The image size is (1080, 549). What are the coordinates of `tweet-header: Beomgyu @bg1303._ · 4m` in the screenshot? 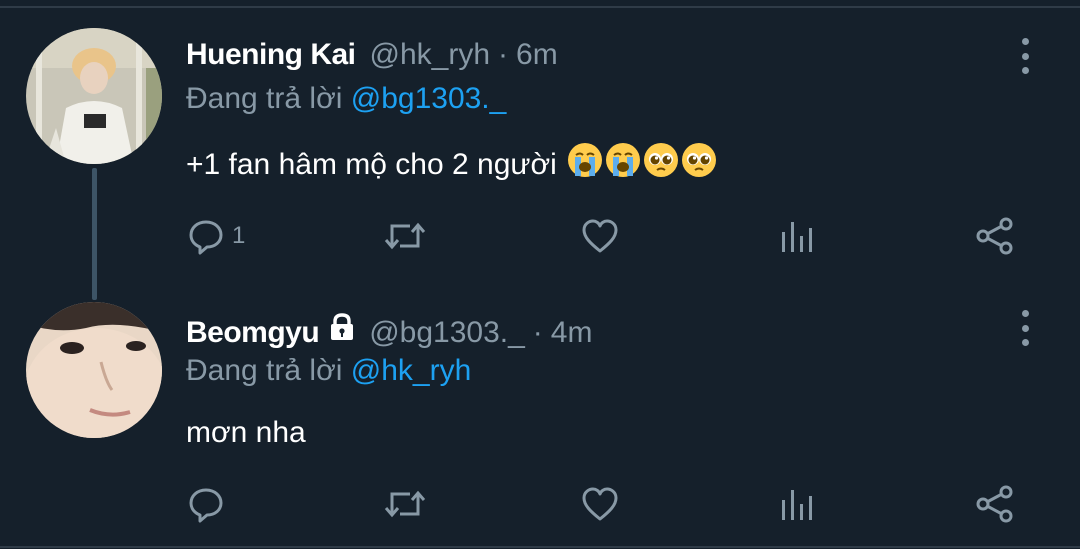 It's located at (389, 331).